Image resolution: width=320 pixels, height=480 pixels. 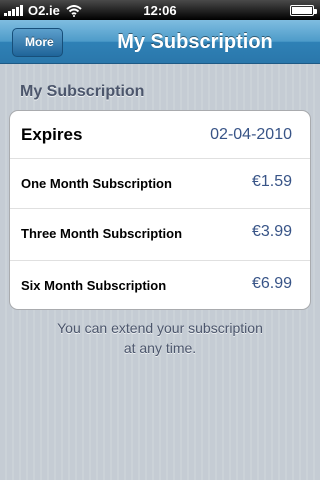 What do you see at coordinates (160, 328) in the screenshot?
I see `footer-line-1: You can extend your subscription` at bounding box center [160, 328].